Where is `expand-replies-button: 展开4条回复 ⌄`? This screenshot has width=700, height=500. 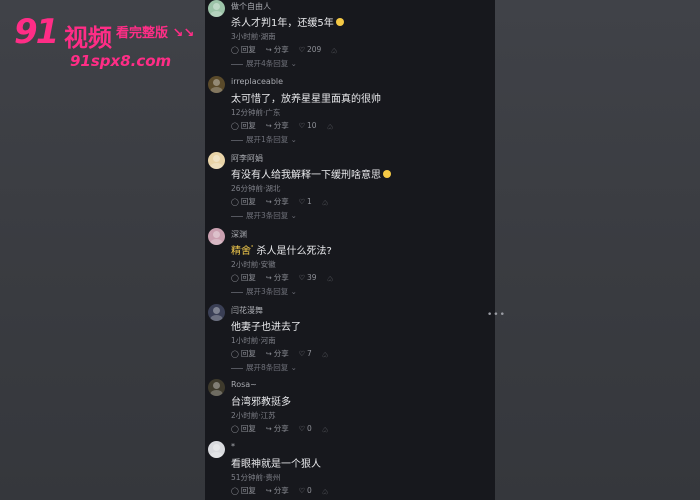 expand-replies-button: 展开4条回复 ⌄ is located at coordinates (264, 63).